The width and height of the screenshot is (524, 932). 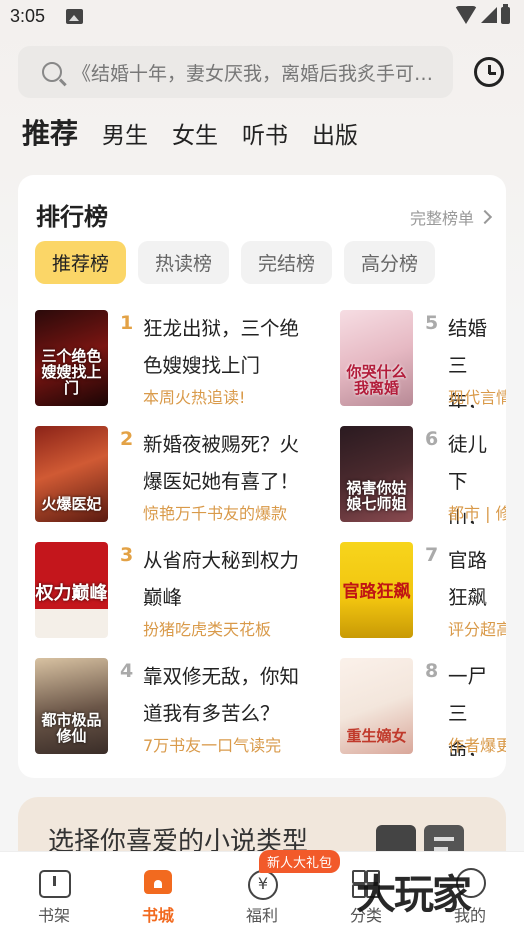 I want to click on cover-text: 三个绝色嫂嫂找上门, so click(x=71, y=372).